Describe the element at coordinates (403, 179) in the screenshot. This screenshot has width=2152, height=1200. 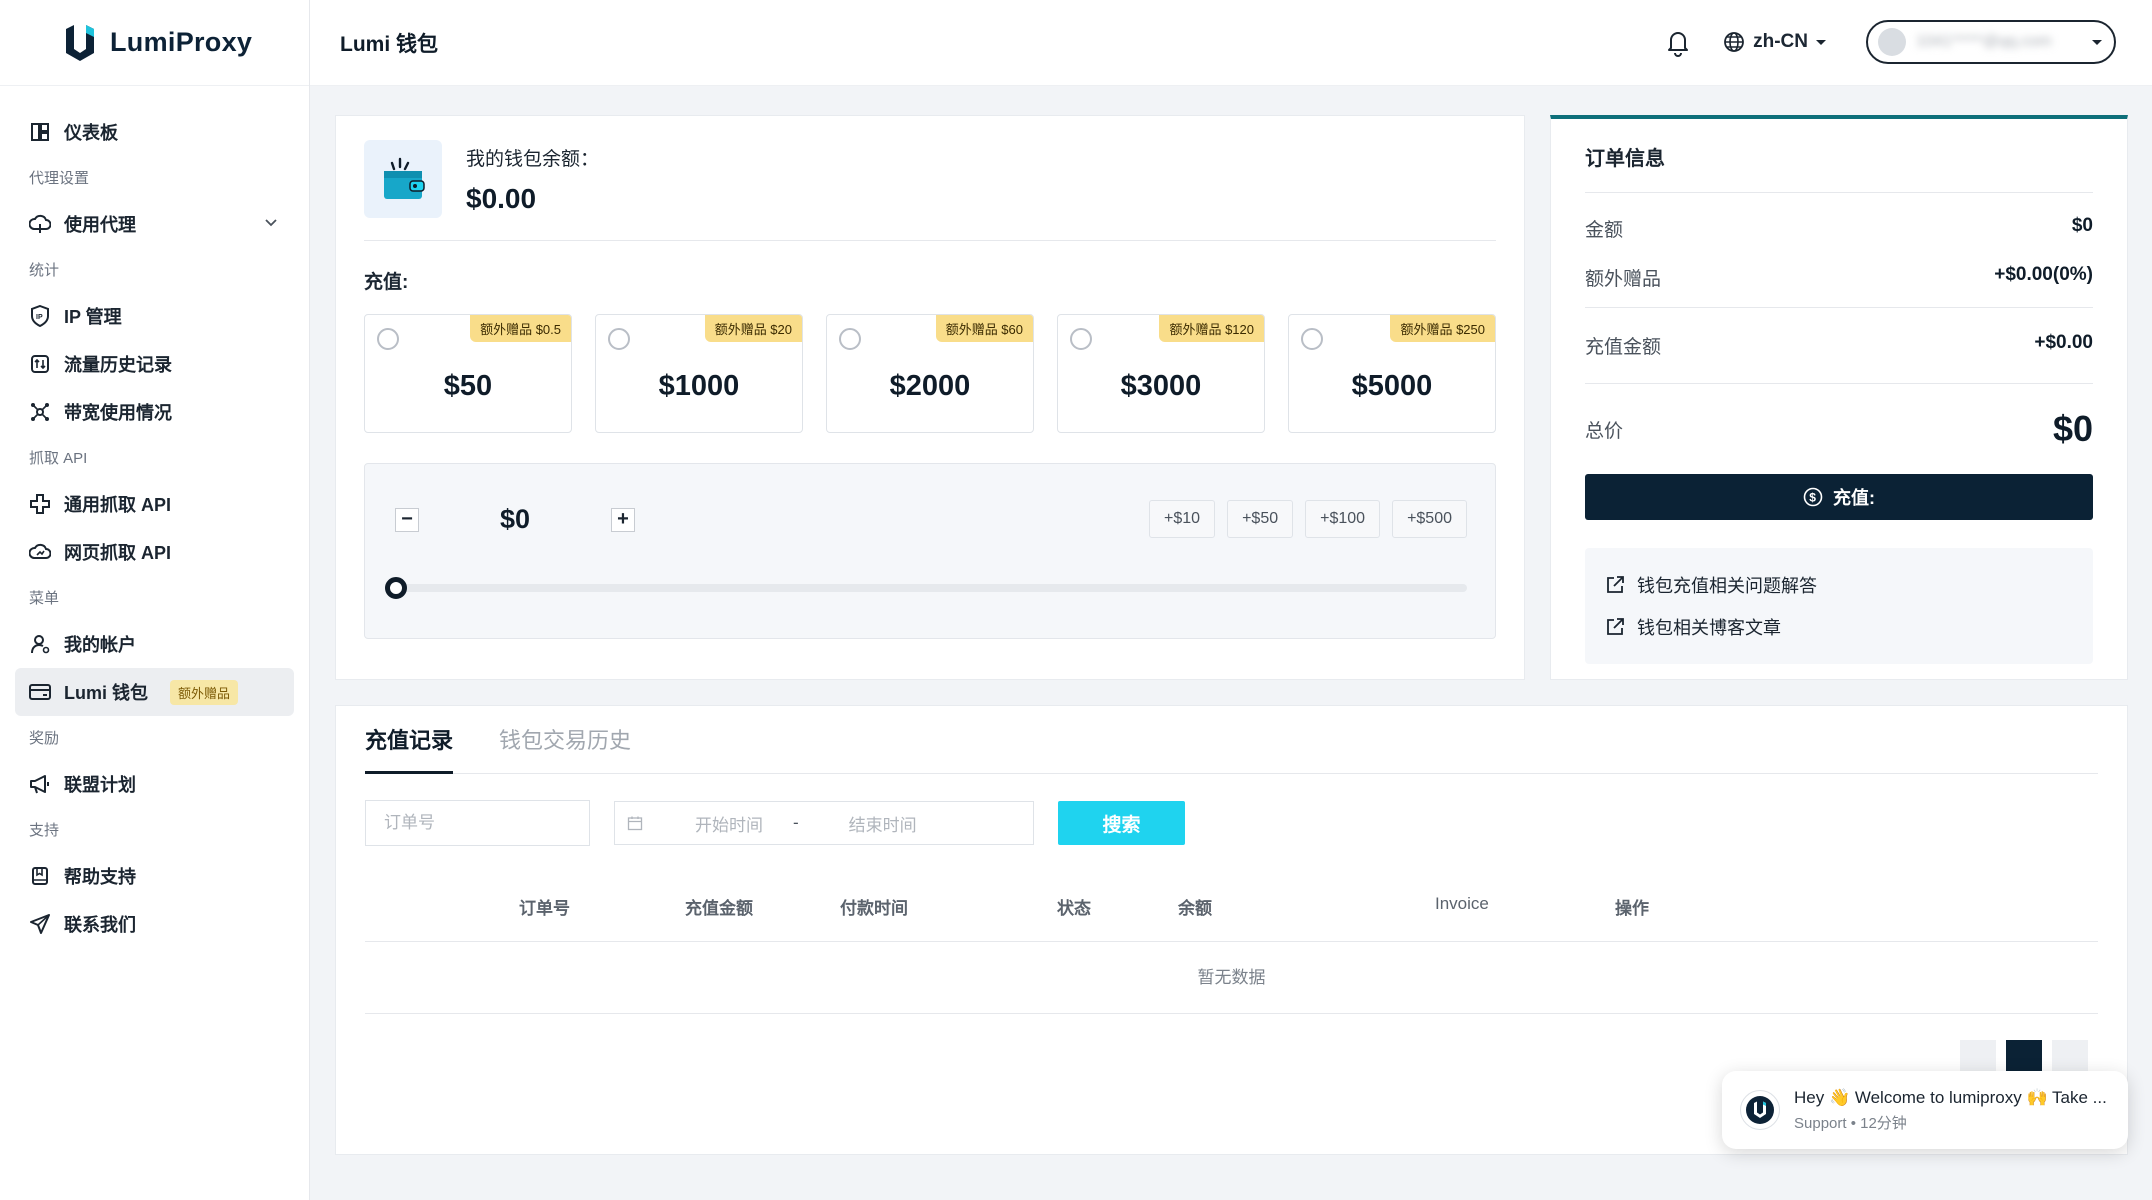
I see `wallet-illustration-icon` at that location.